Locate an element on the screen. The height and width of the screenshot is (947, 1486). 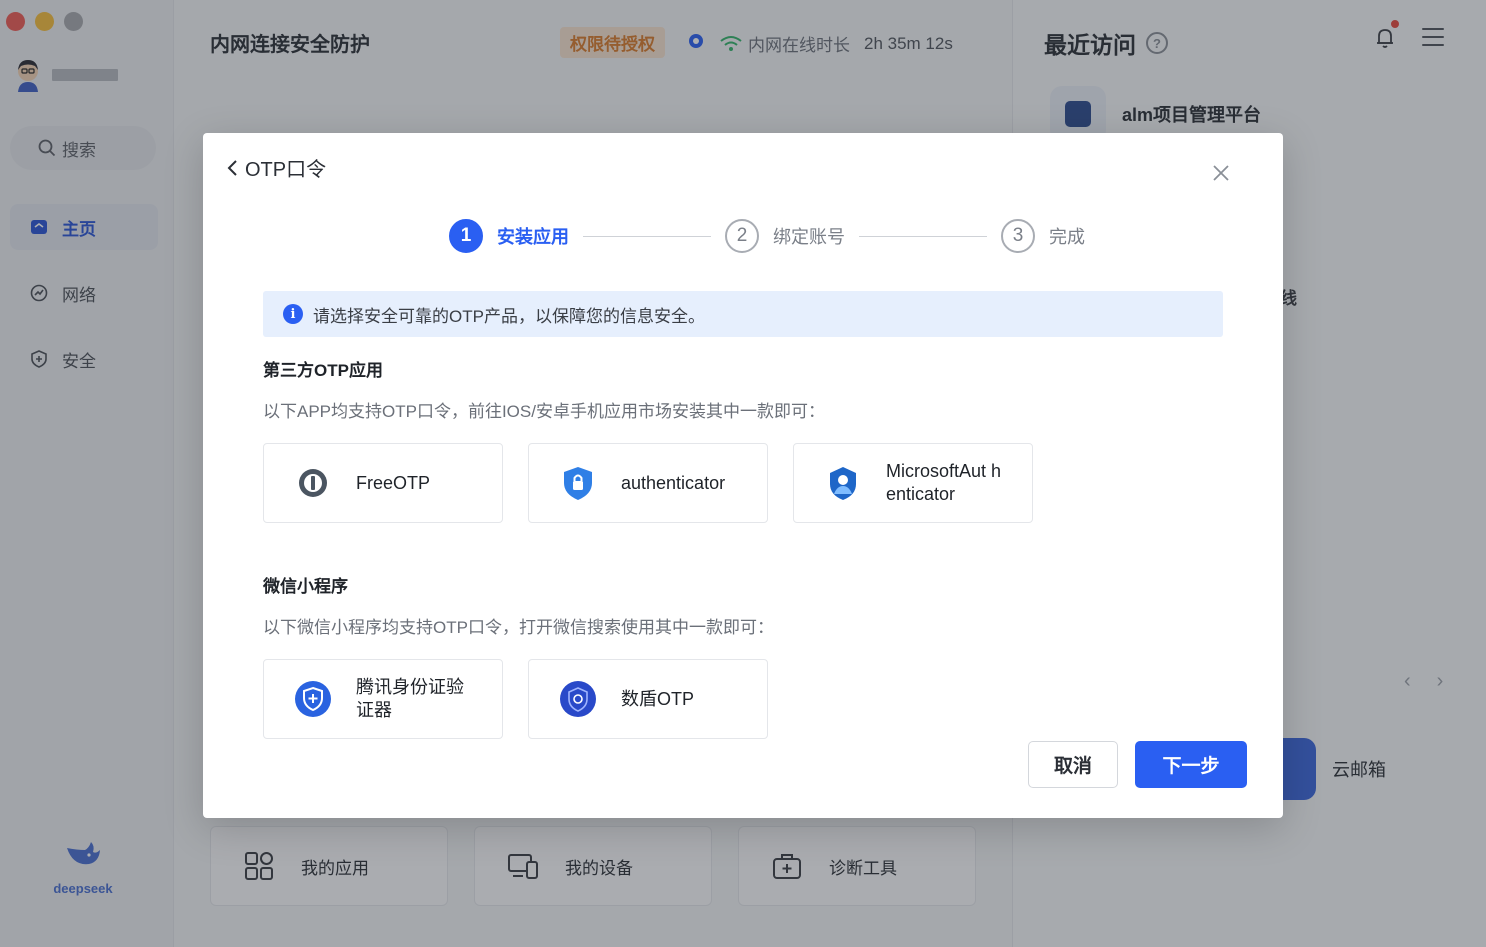
info-text: 请选择安全可靠的OTP产品，以保障您的信息安全。 is located at coordinates (509, 316).